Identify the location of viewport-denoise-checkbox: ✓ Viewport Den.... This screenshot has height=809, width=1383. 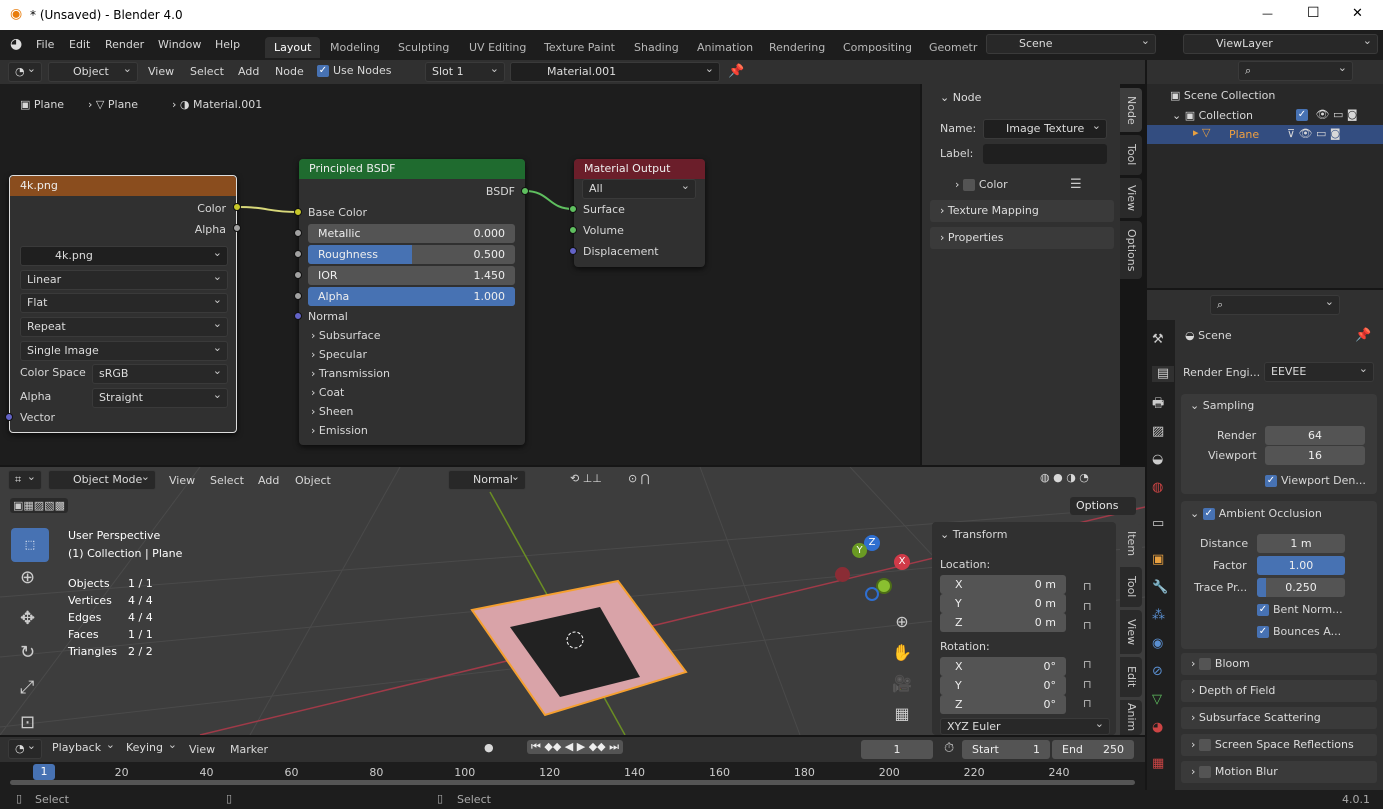
(1315, 480).